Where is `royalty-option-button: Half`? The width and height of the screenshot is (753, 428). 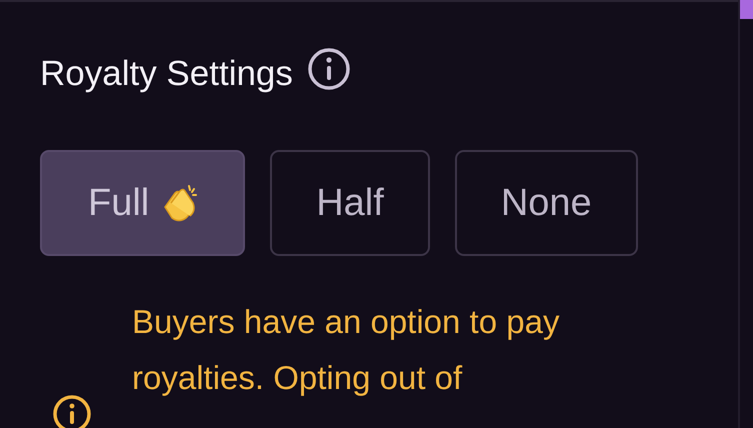
royalty-option-button: Half is located at coordinates (350, 203).